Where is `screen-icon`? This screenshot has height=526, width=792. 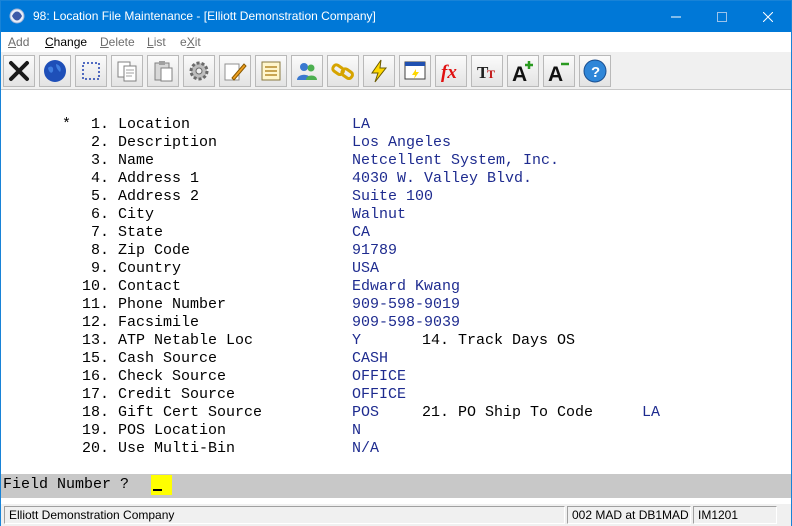
screen-icon is located at coordinates (415, 70).